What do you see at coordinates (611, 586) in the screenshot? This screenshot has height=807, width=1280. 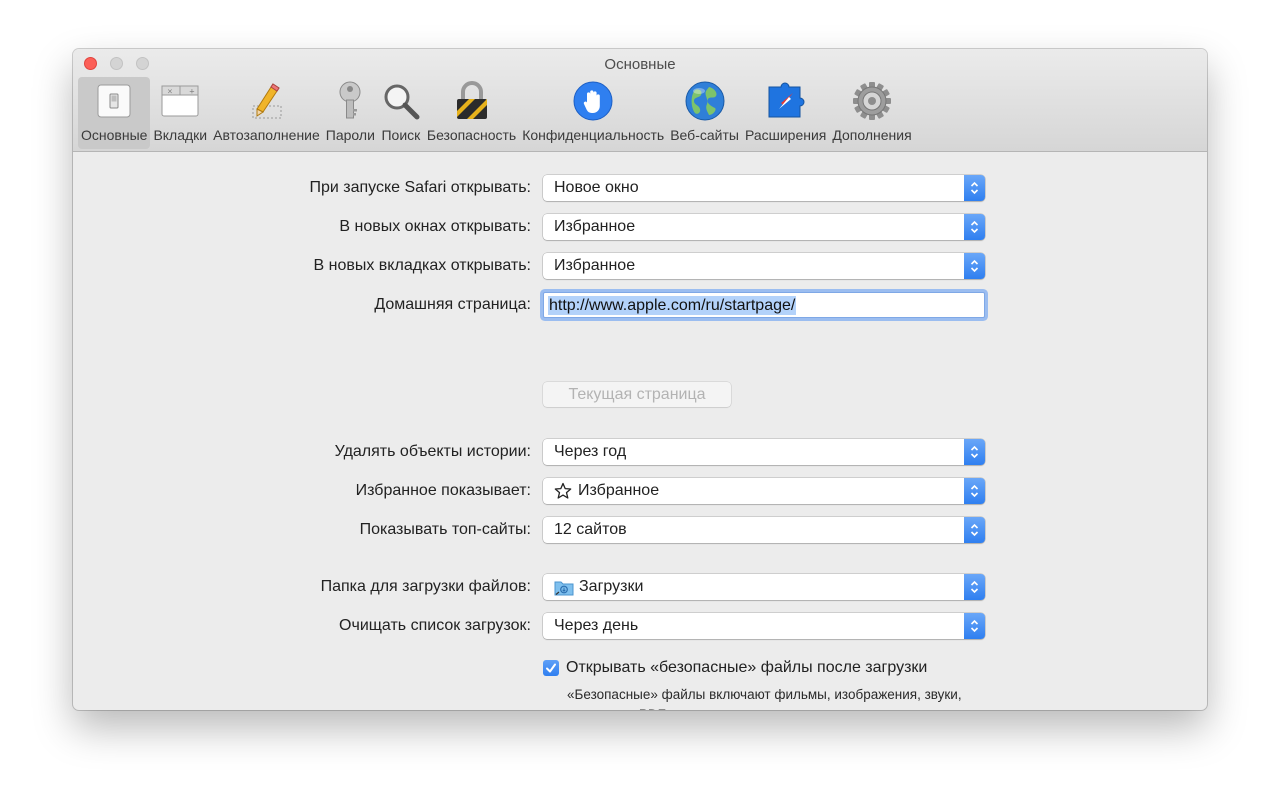 I see `popup-value: Загрузки` at bounding box center [611, 586].